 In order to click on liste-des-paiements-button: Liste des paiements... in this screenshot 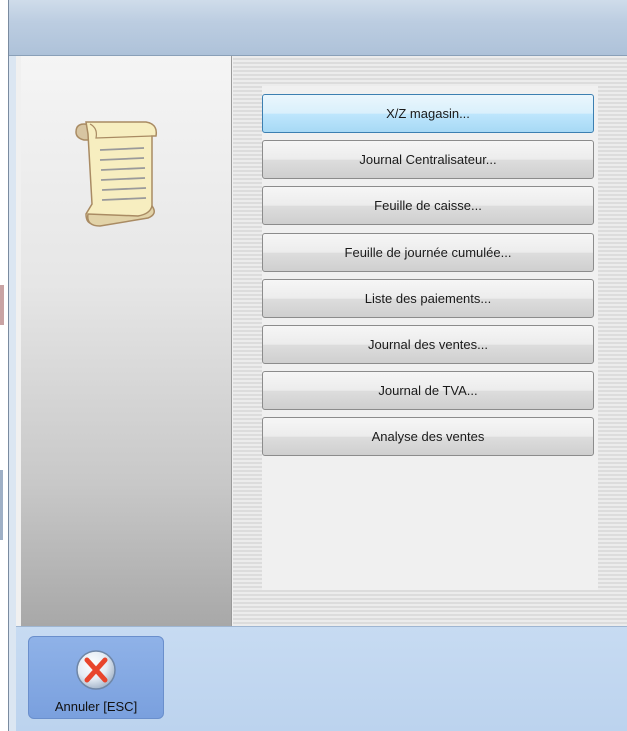, I will do `click(428, 298)`.